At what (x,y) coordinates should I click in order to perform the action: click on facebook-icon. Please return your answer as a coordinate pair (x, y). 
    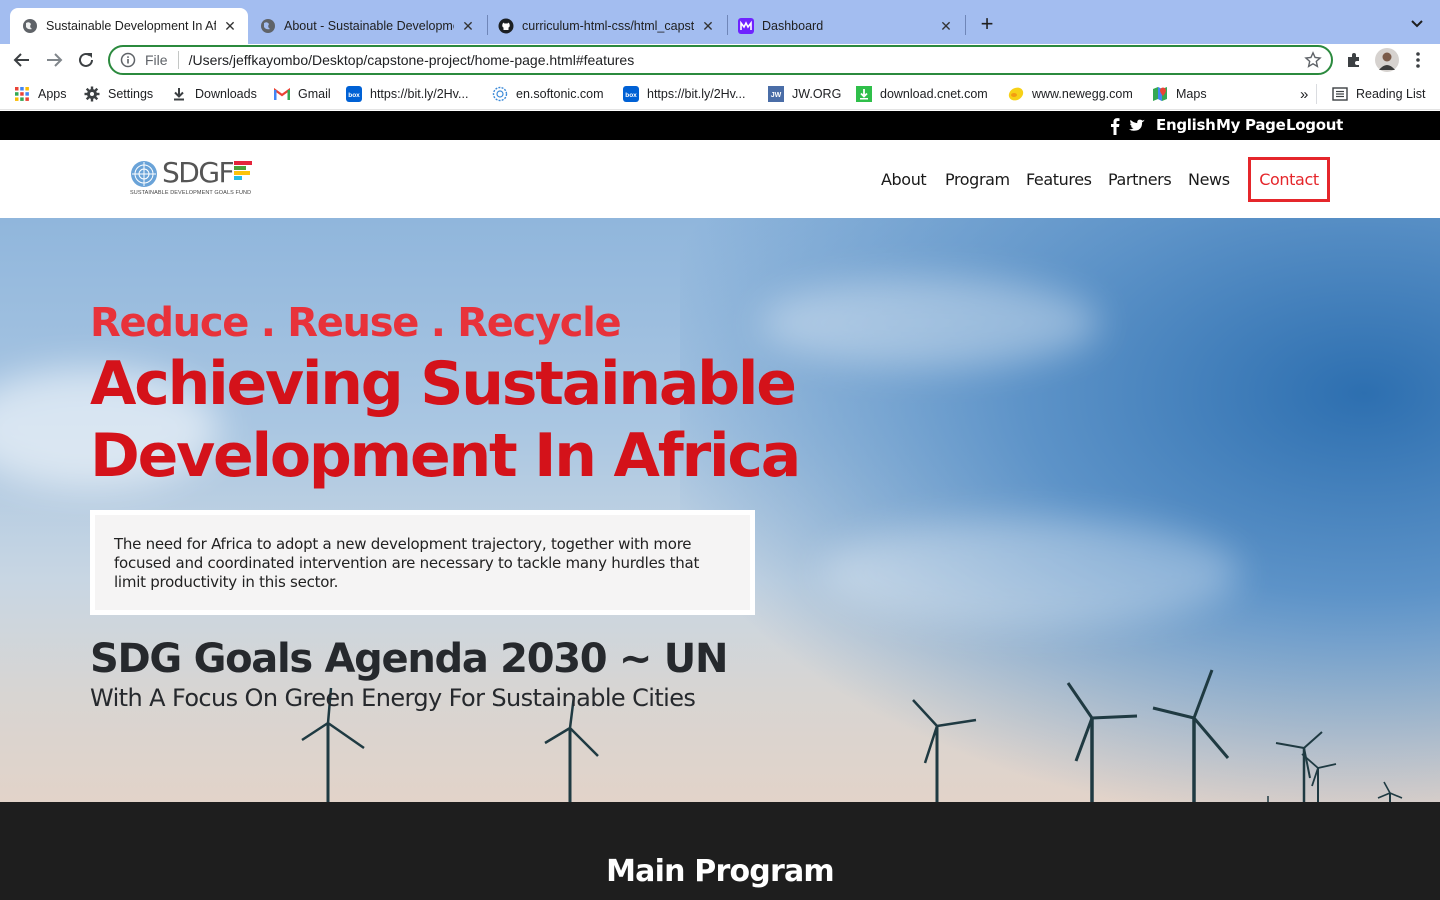
    Looking at the image, I should click on (1115, 126).